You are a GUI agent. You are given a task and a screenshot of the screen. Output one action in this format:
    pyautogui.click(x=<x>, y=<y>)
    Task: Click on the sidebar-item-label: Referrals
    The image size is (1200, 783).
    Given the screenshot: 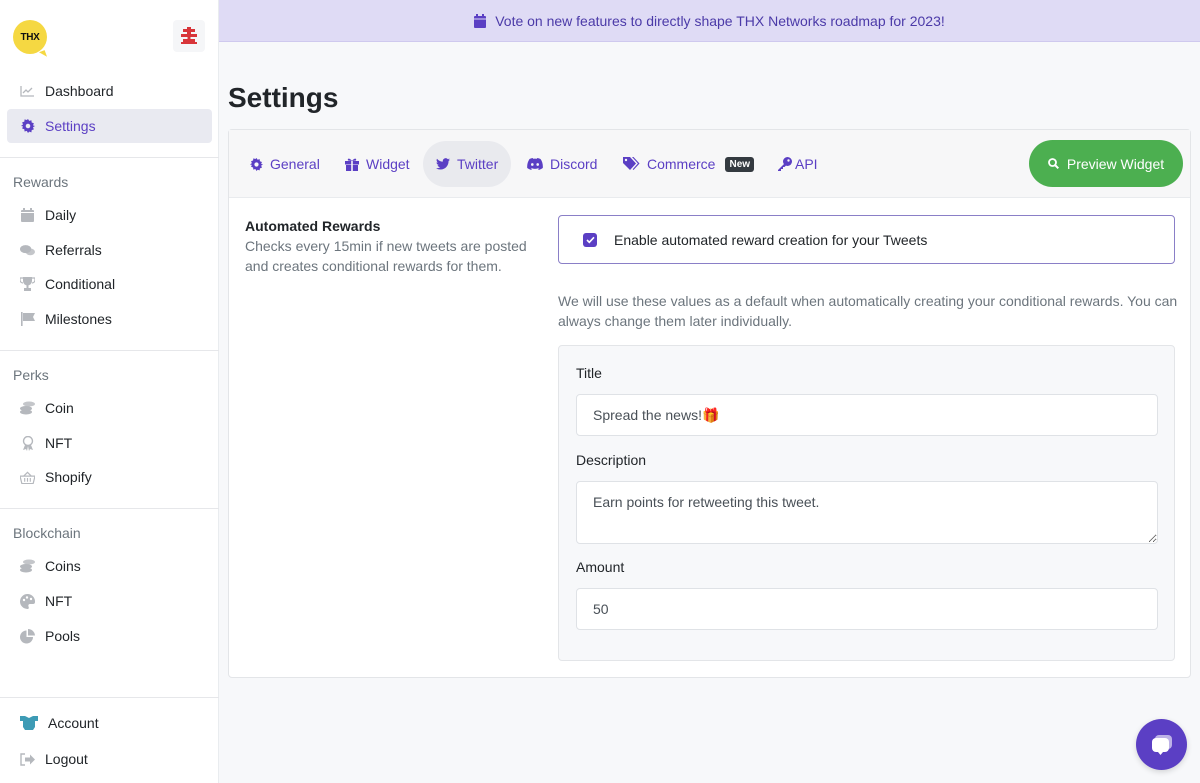 What is the action you would take?
    pyautogui.click(x=73, y=250)
    